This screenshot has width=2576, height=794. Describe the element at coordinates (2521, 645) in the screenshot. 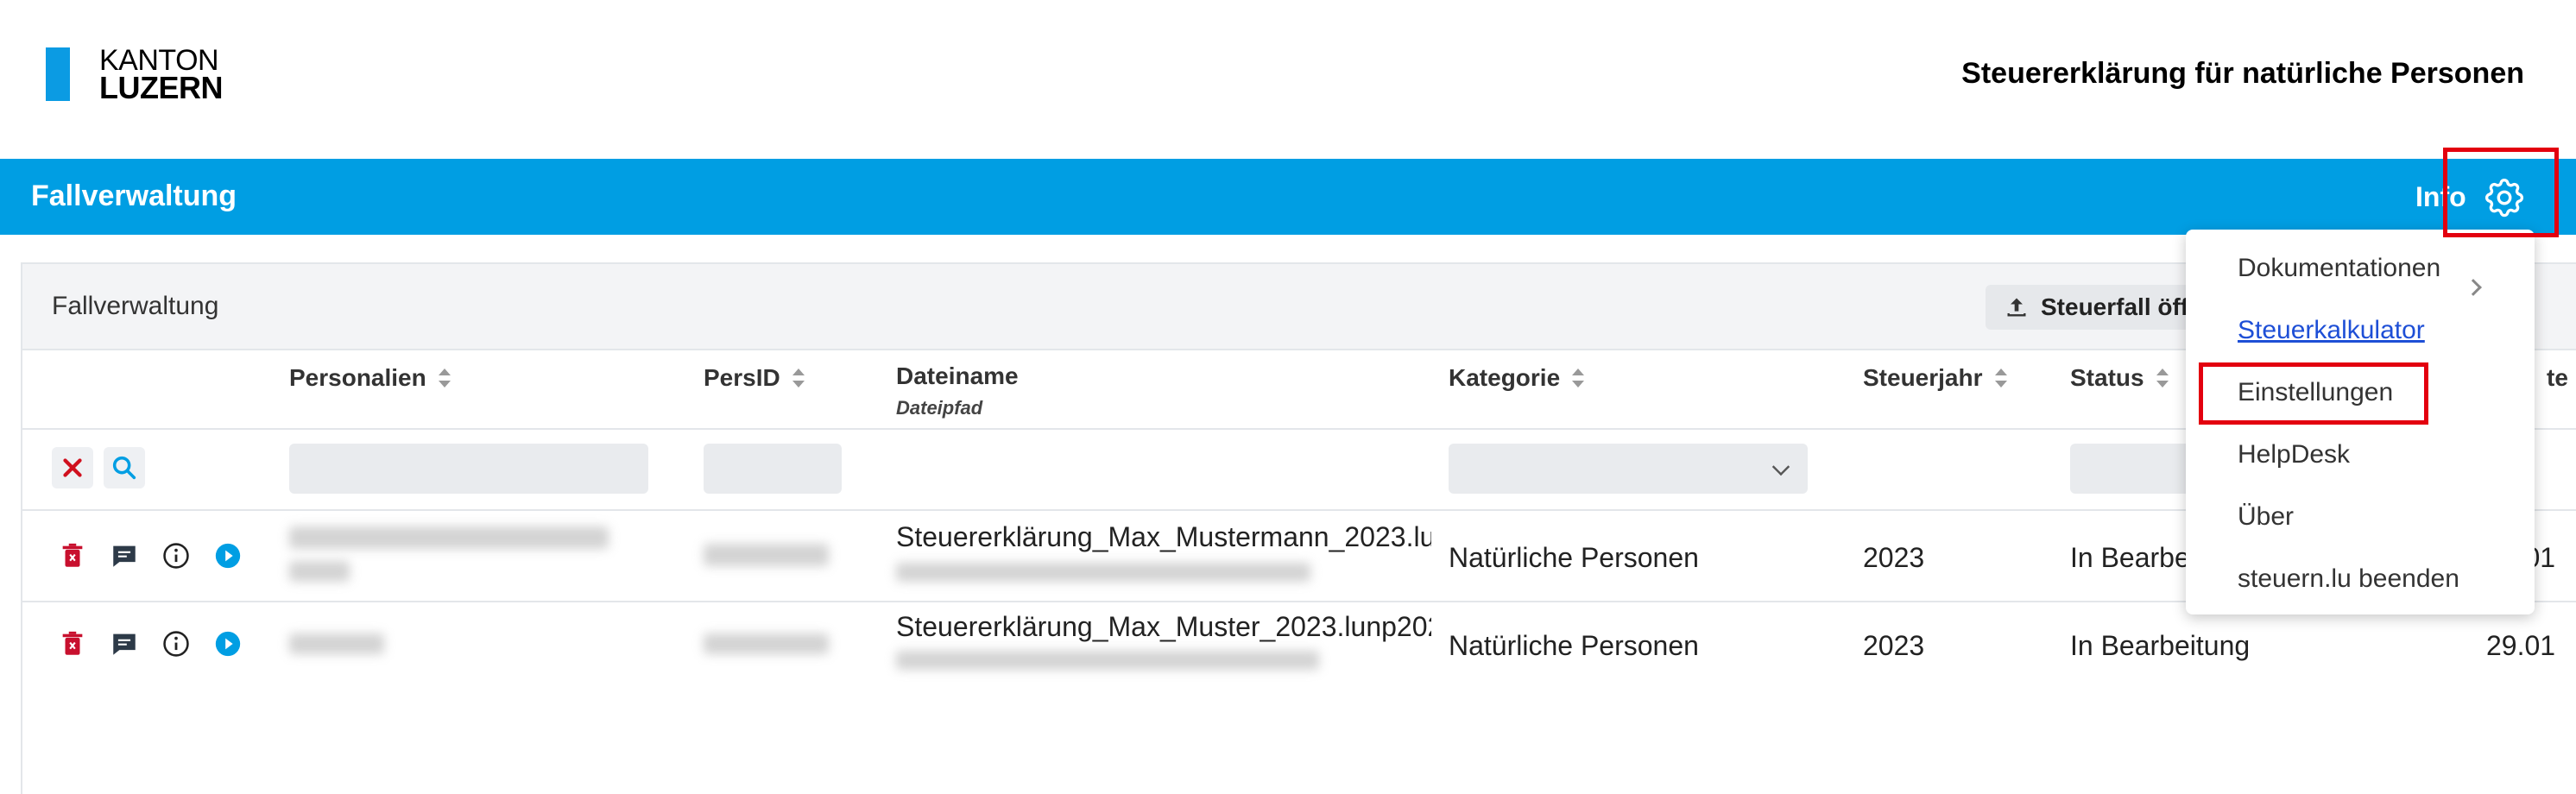

I see `row-date: 29.01` at that location.